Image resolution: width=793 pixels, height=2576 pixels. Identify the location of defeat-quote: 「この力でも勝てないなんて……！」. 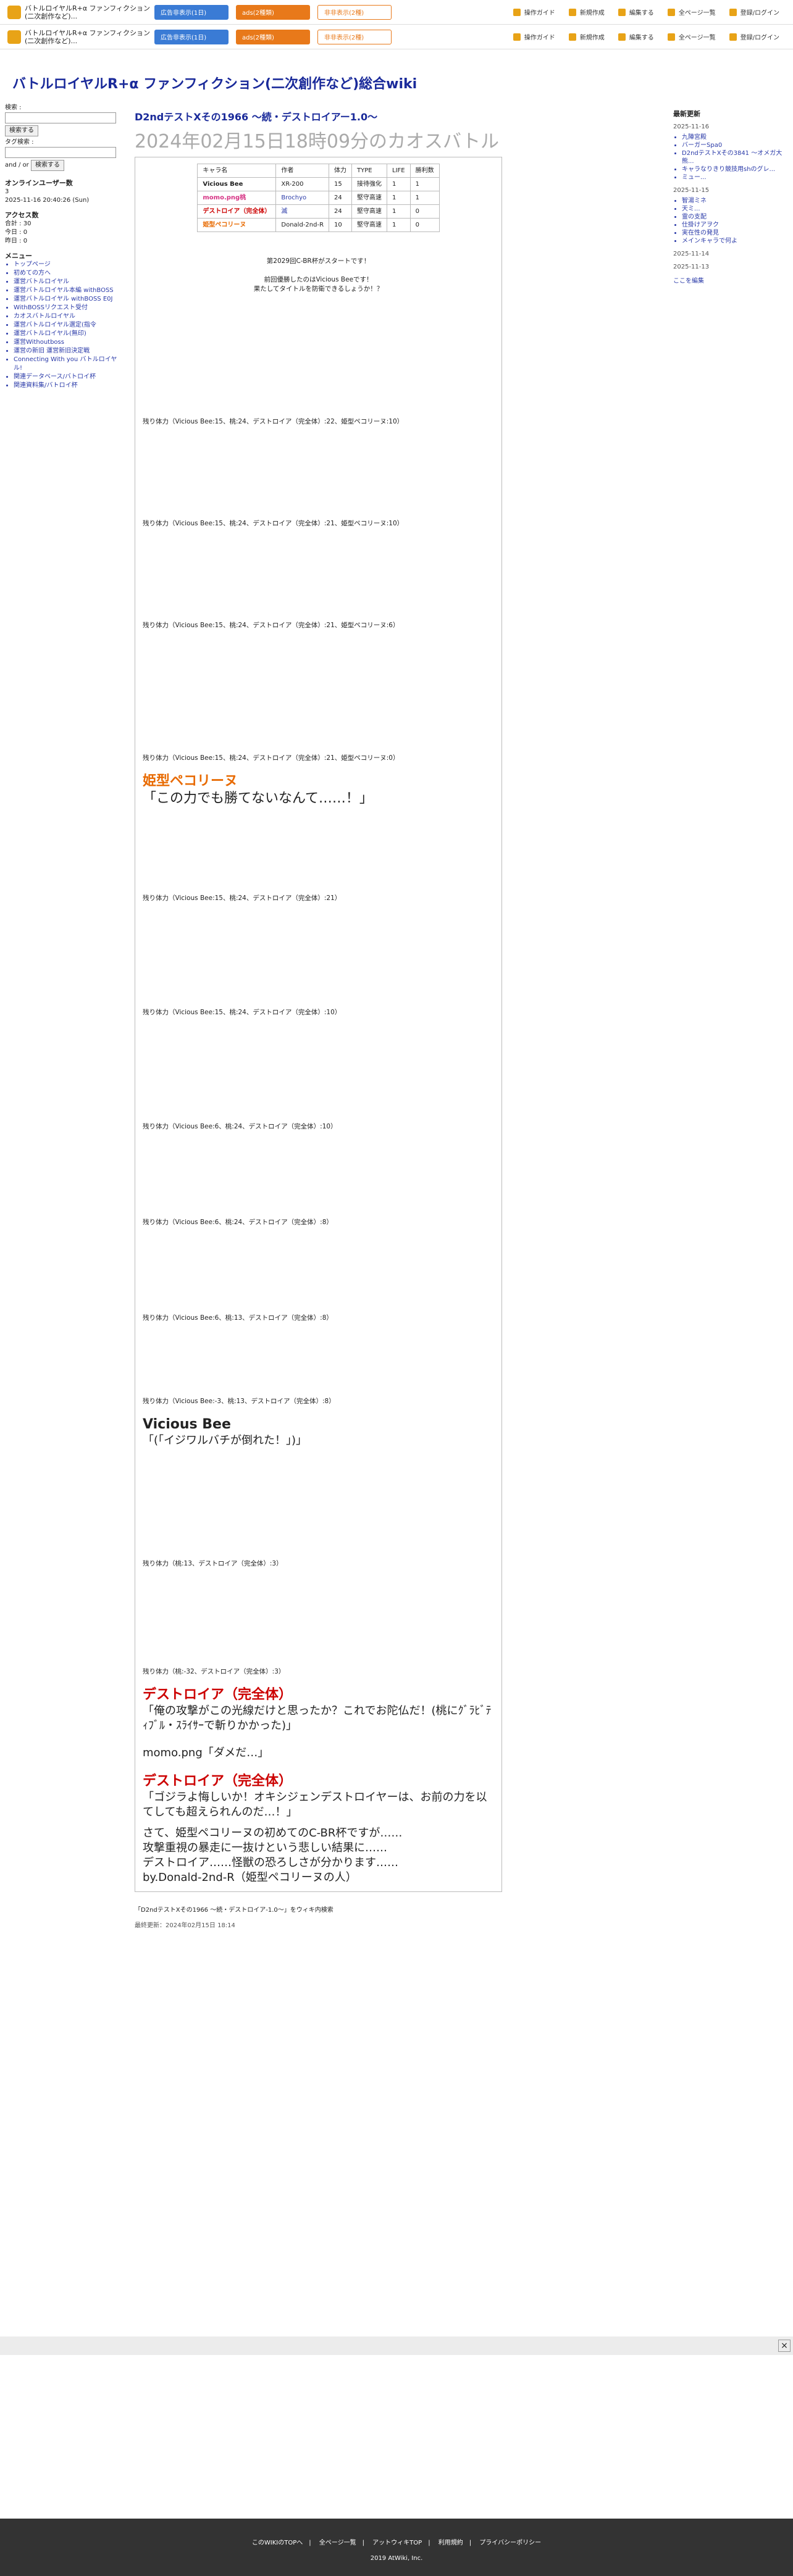
(258, 799).